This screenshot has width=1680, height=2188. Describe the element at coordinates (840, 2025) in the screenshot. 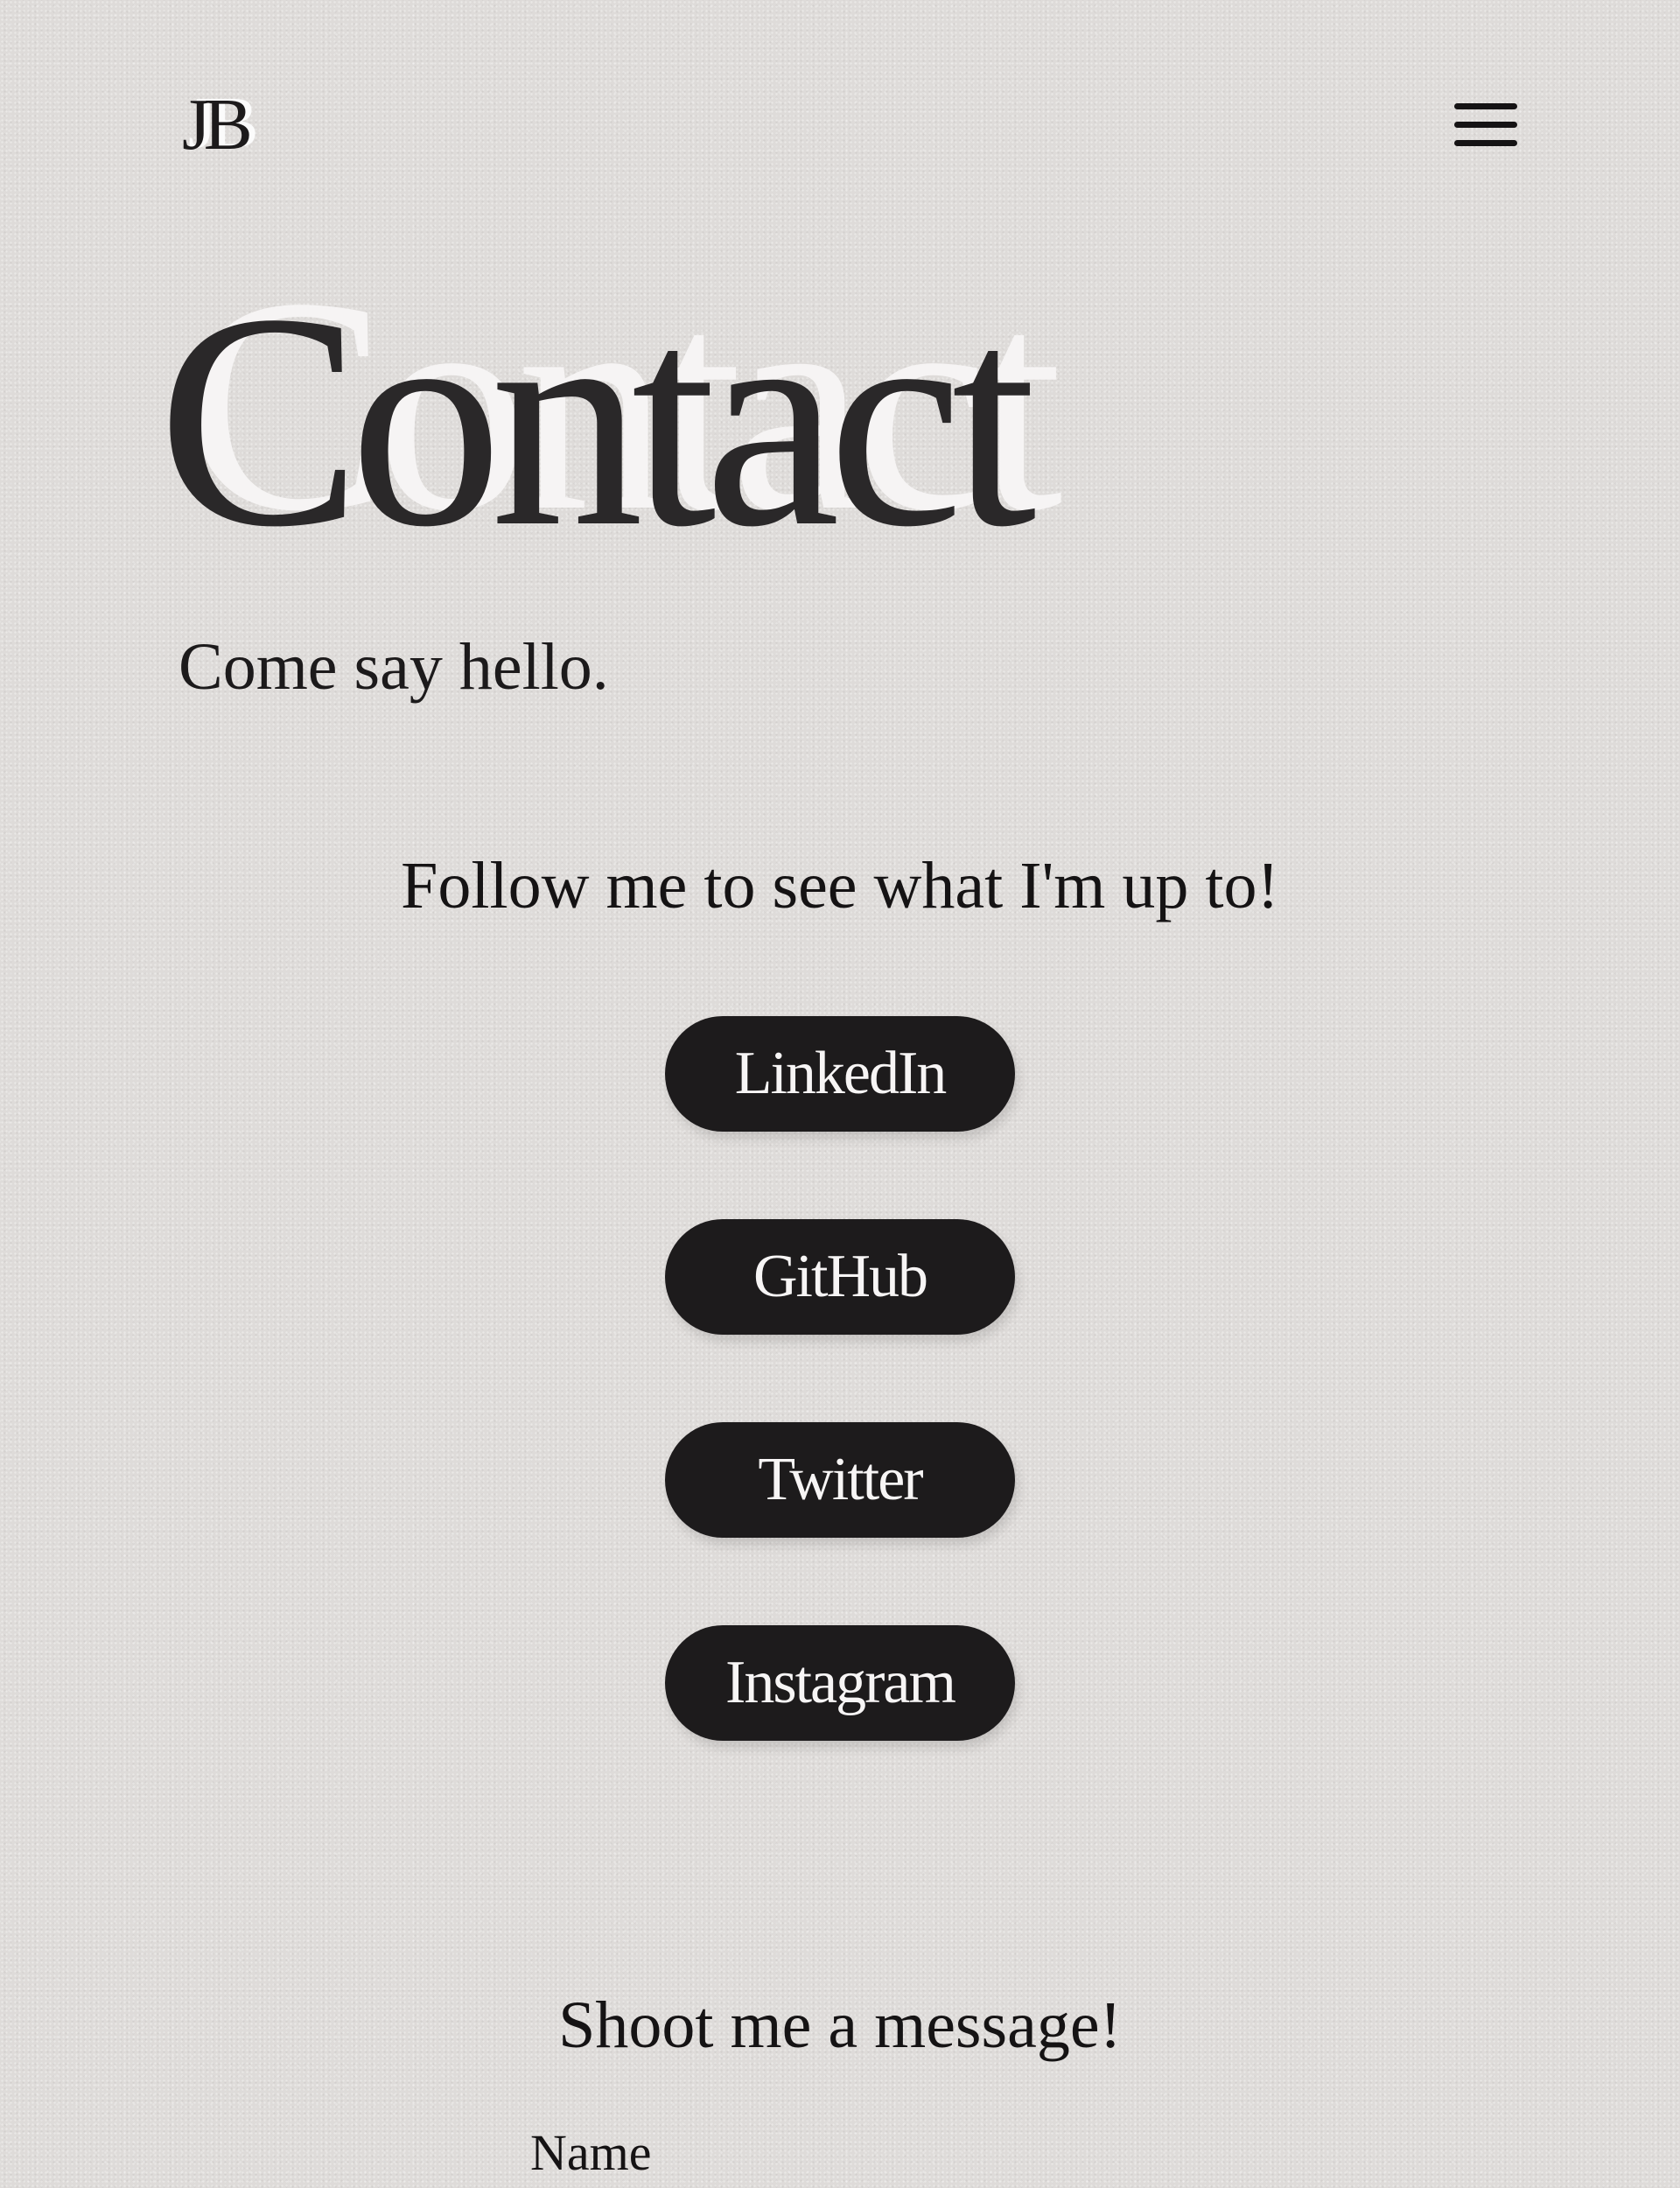

I see `message-heading: Shoot me a message!` at that location.